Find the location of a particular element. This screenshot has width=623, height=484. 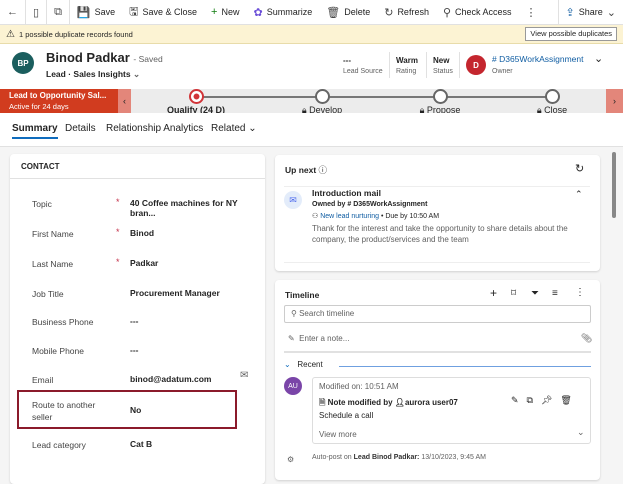

autopost-icon: ⚙ is located at coordinates (291, 459).